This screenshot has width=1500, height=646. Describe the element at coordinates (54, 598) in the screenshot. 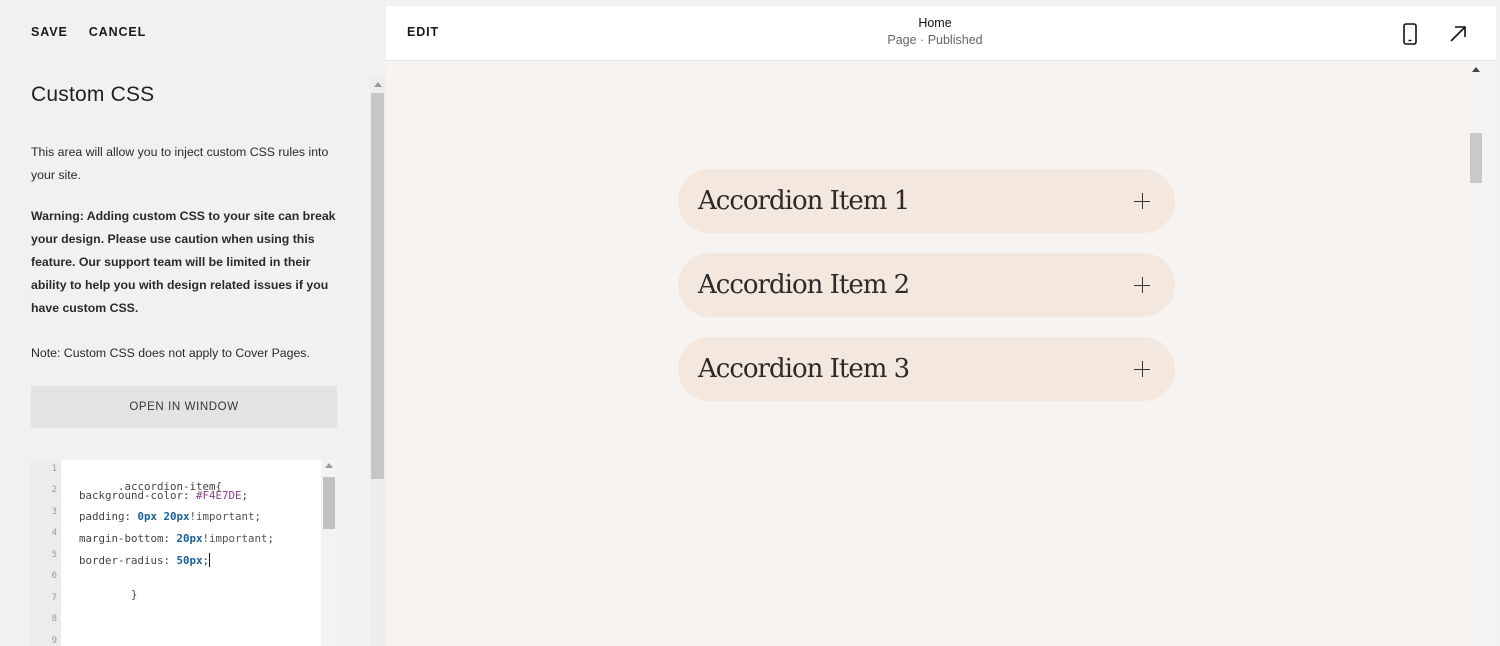

I see `line-number: 7` at that location.